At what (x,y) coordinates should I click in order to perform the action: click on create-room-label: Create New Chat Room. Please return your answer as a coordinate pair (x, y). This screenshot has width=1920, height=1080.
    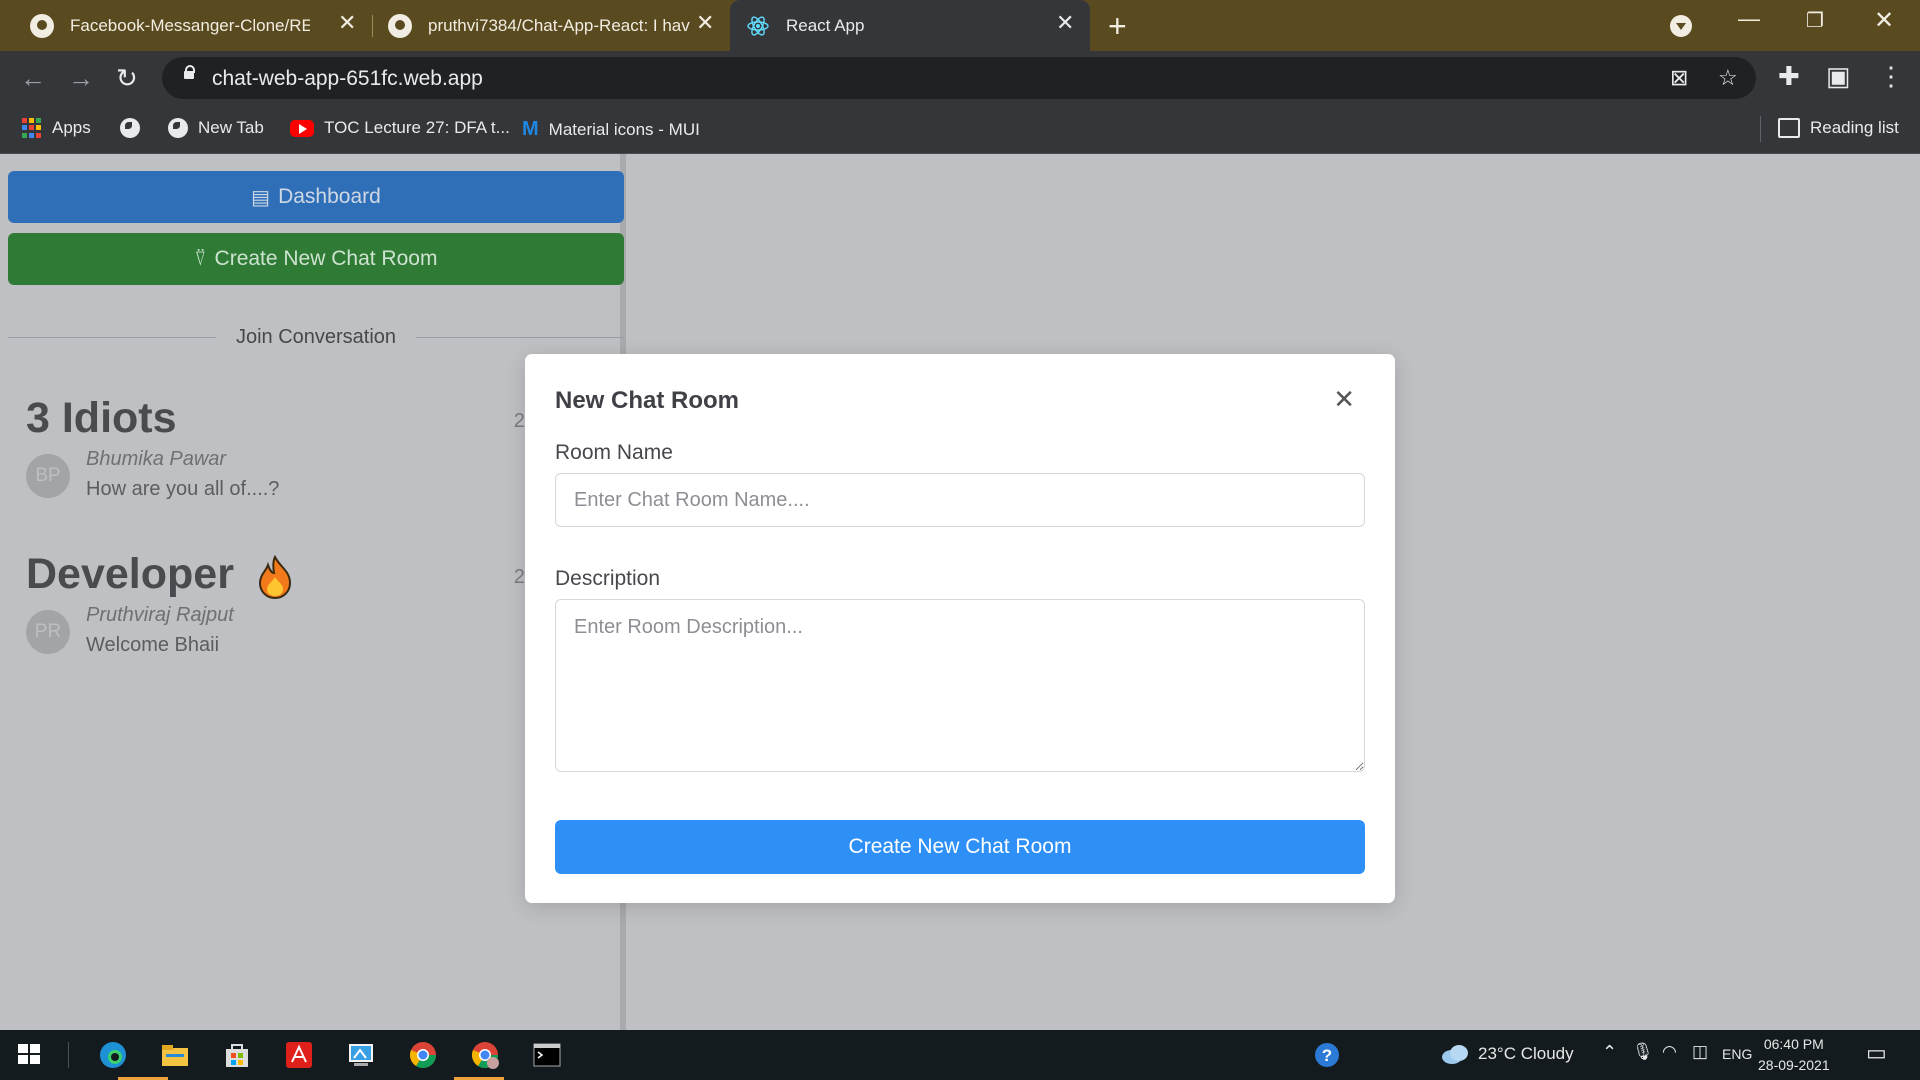
    Looking at the image, I should click on (326, 258).